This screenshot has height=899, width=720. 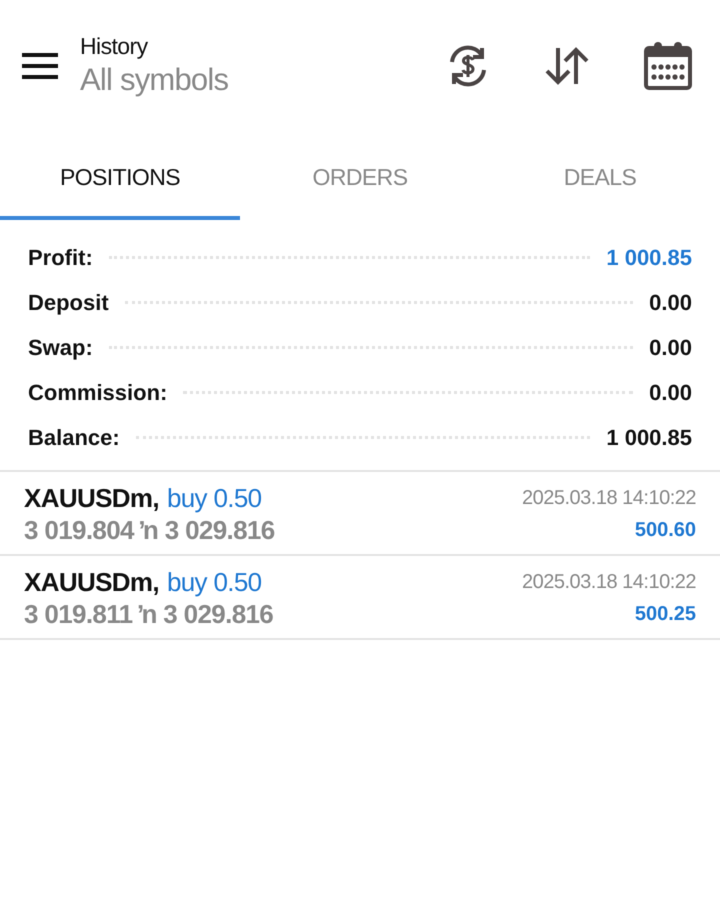 What do you see at coordinates (98, 392) in the screenshot?
I see `summary-label: Commission:` at bounding box center [98, 392].